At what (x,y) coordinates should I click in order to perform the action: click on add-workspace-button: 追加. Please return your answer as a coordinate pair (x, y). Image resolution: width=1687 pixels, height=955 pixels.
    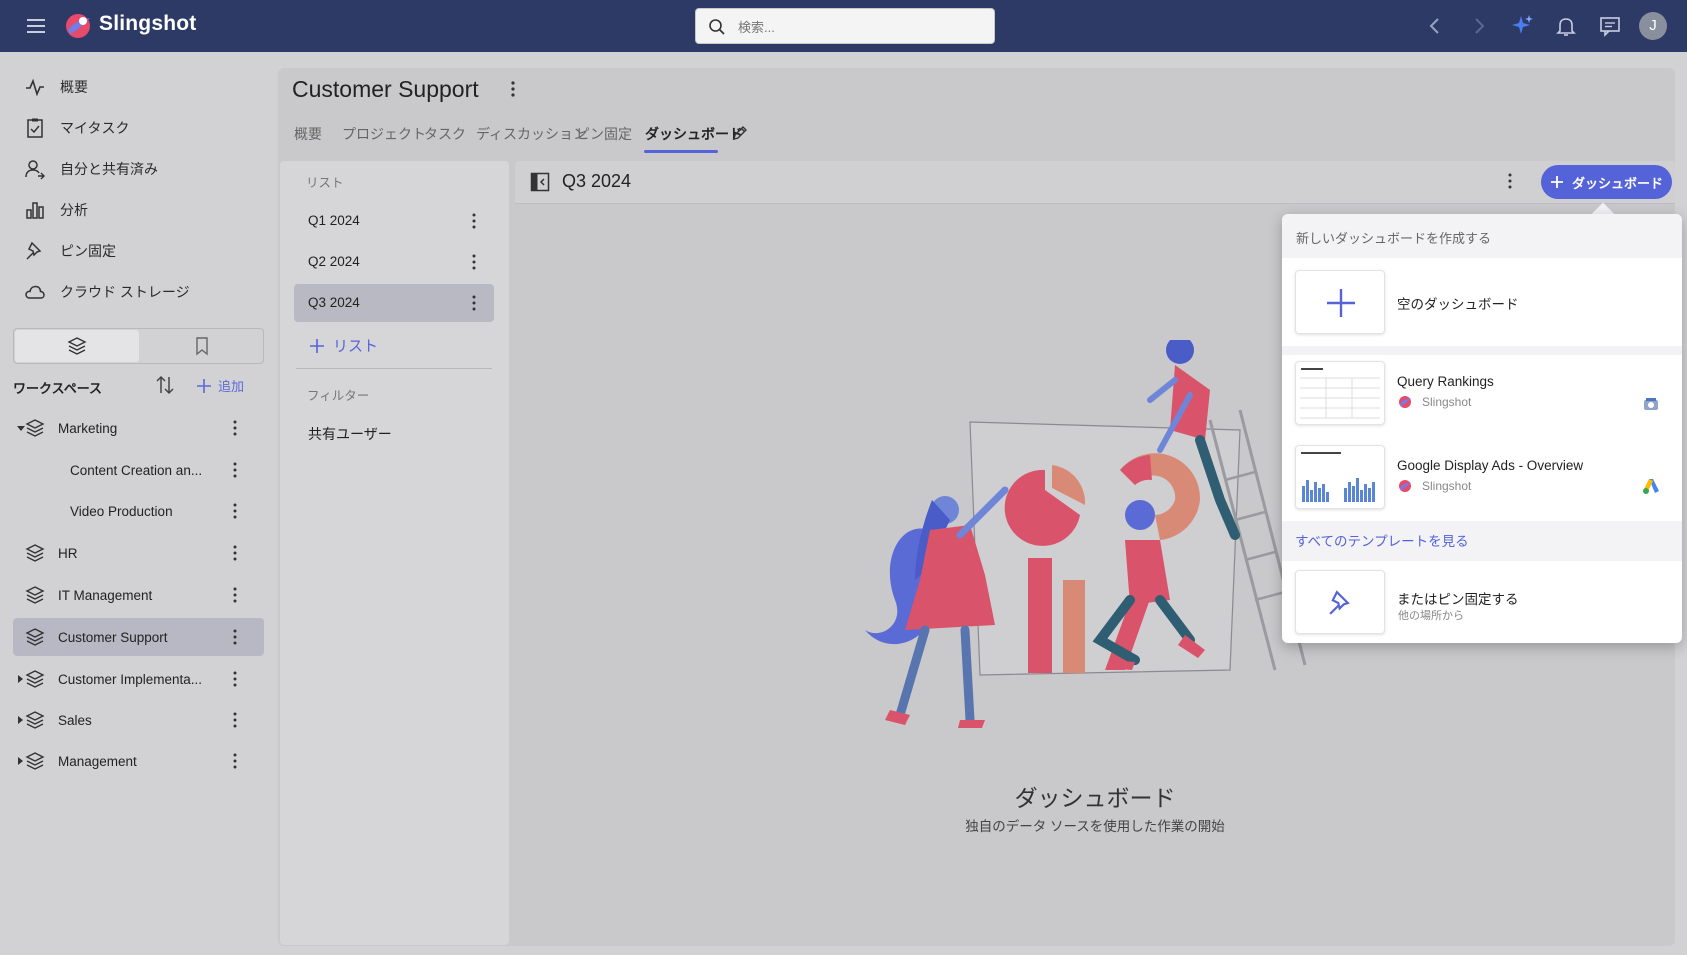
    Looking at the image, I should click on (220, 385).